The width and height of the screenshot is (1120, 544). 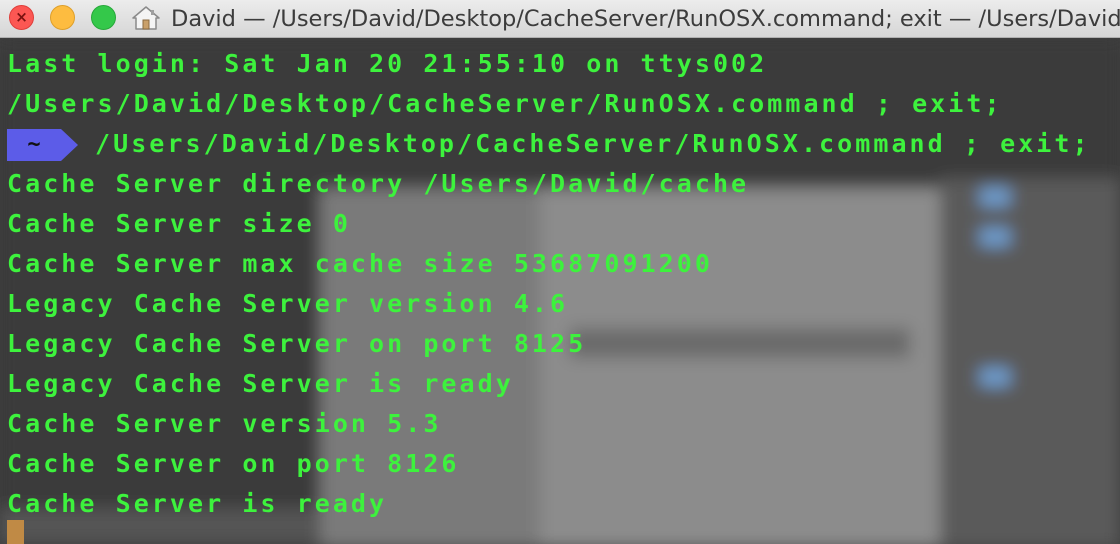 I want to click on prompt-directory: ~, so click(x=34, y=144).